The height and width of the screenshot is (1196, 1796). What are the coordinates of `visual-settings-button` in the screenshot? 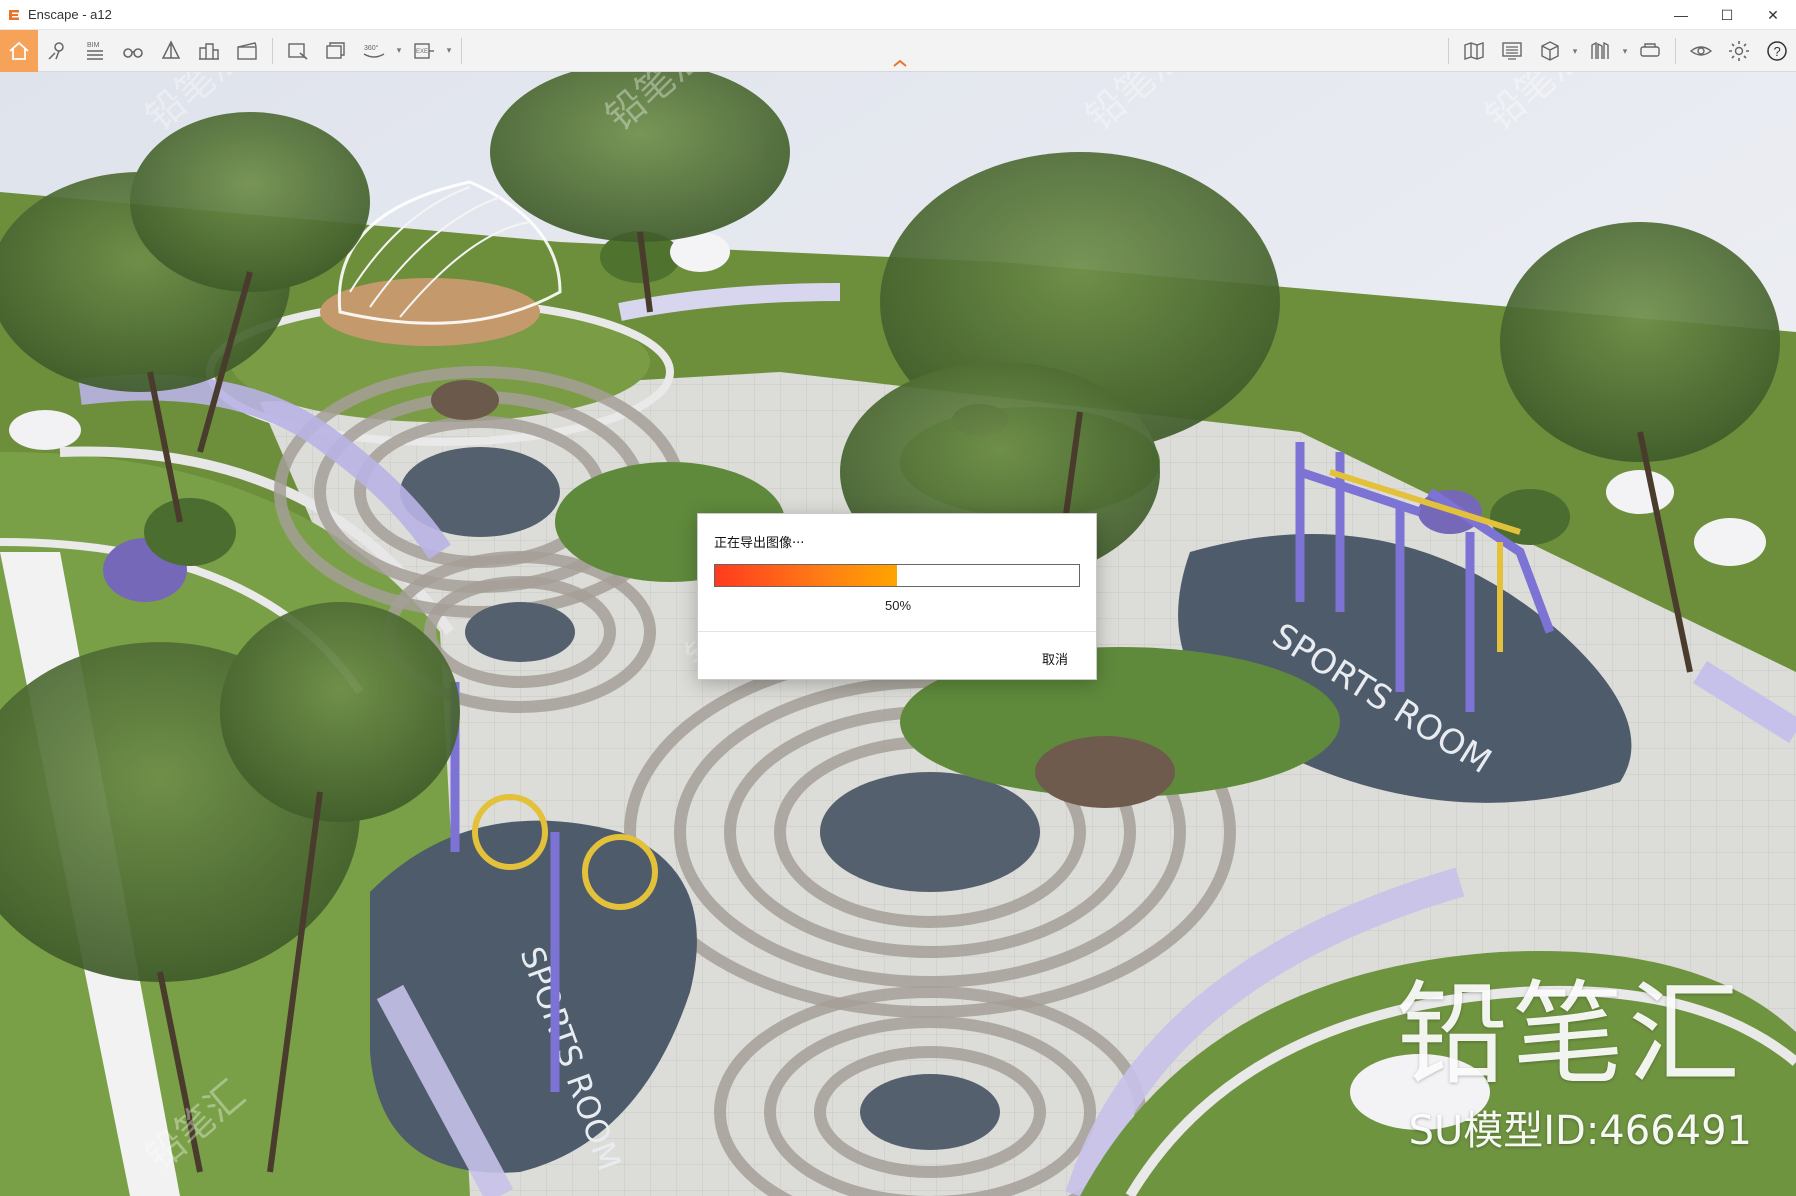 It's located at (1701, 51).